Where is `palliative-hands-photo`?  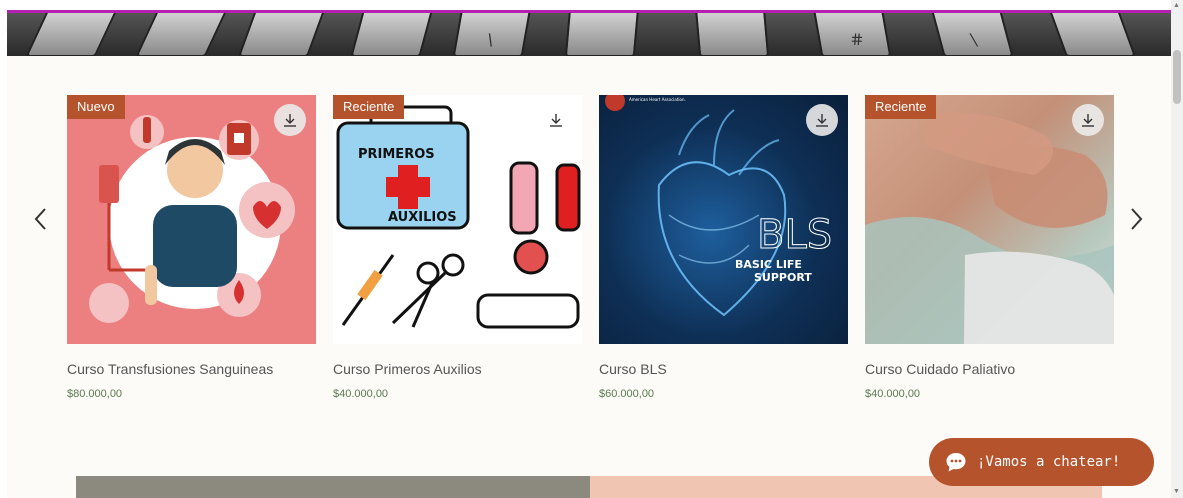 palliative-hands-photo is located at coordinates (989, 228).